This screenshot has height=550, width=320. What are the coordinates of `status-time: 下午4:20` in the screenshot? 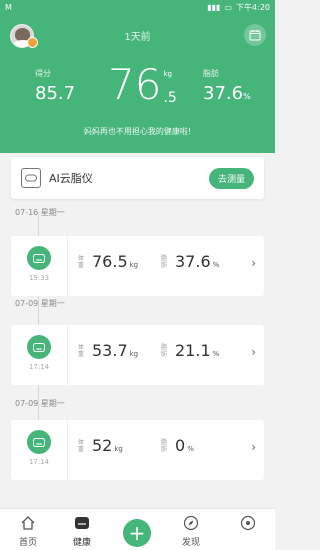 It's located at (253, 7).